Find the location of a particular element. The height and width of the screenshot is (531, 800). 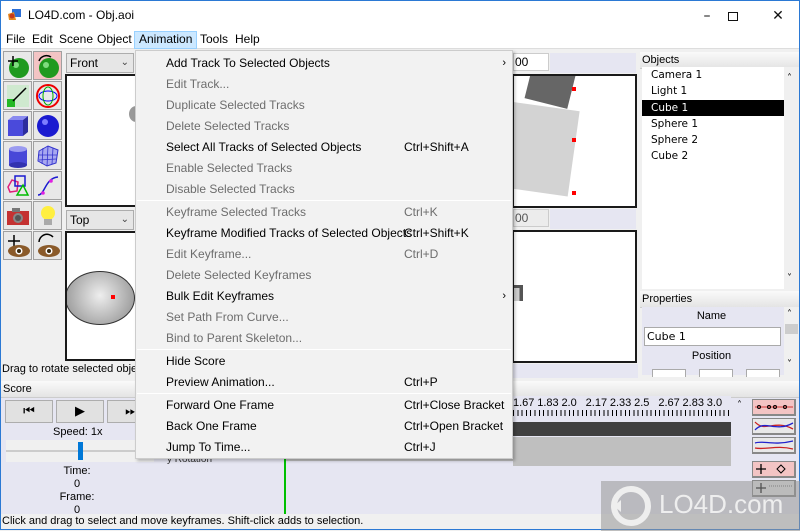

rotate-view-tool is located at coordinates (47, 245).